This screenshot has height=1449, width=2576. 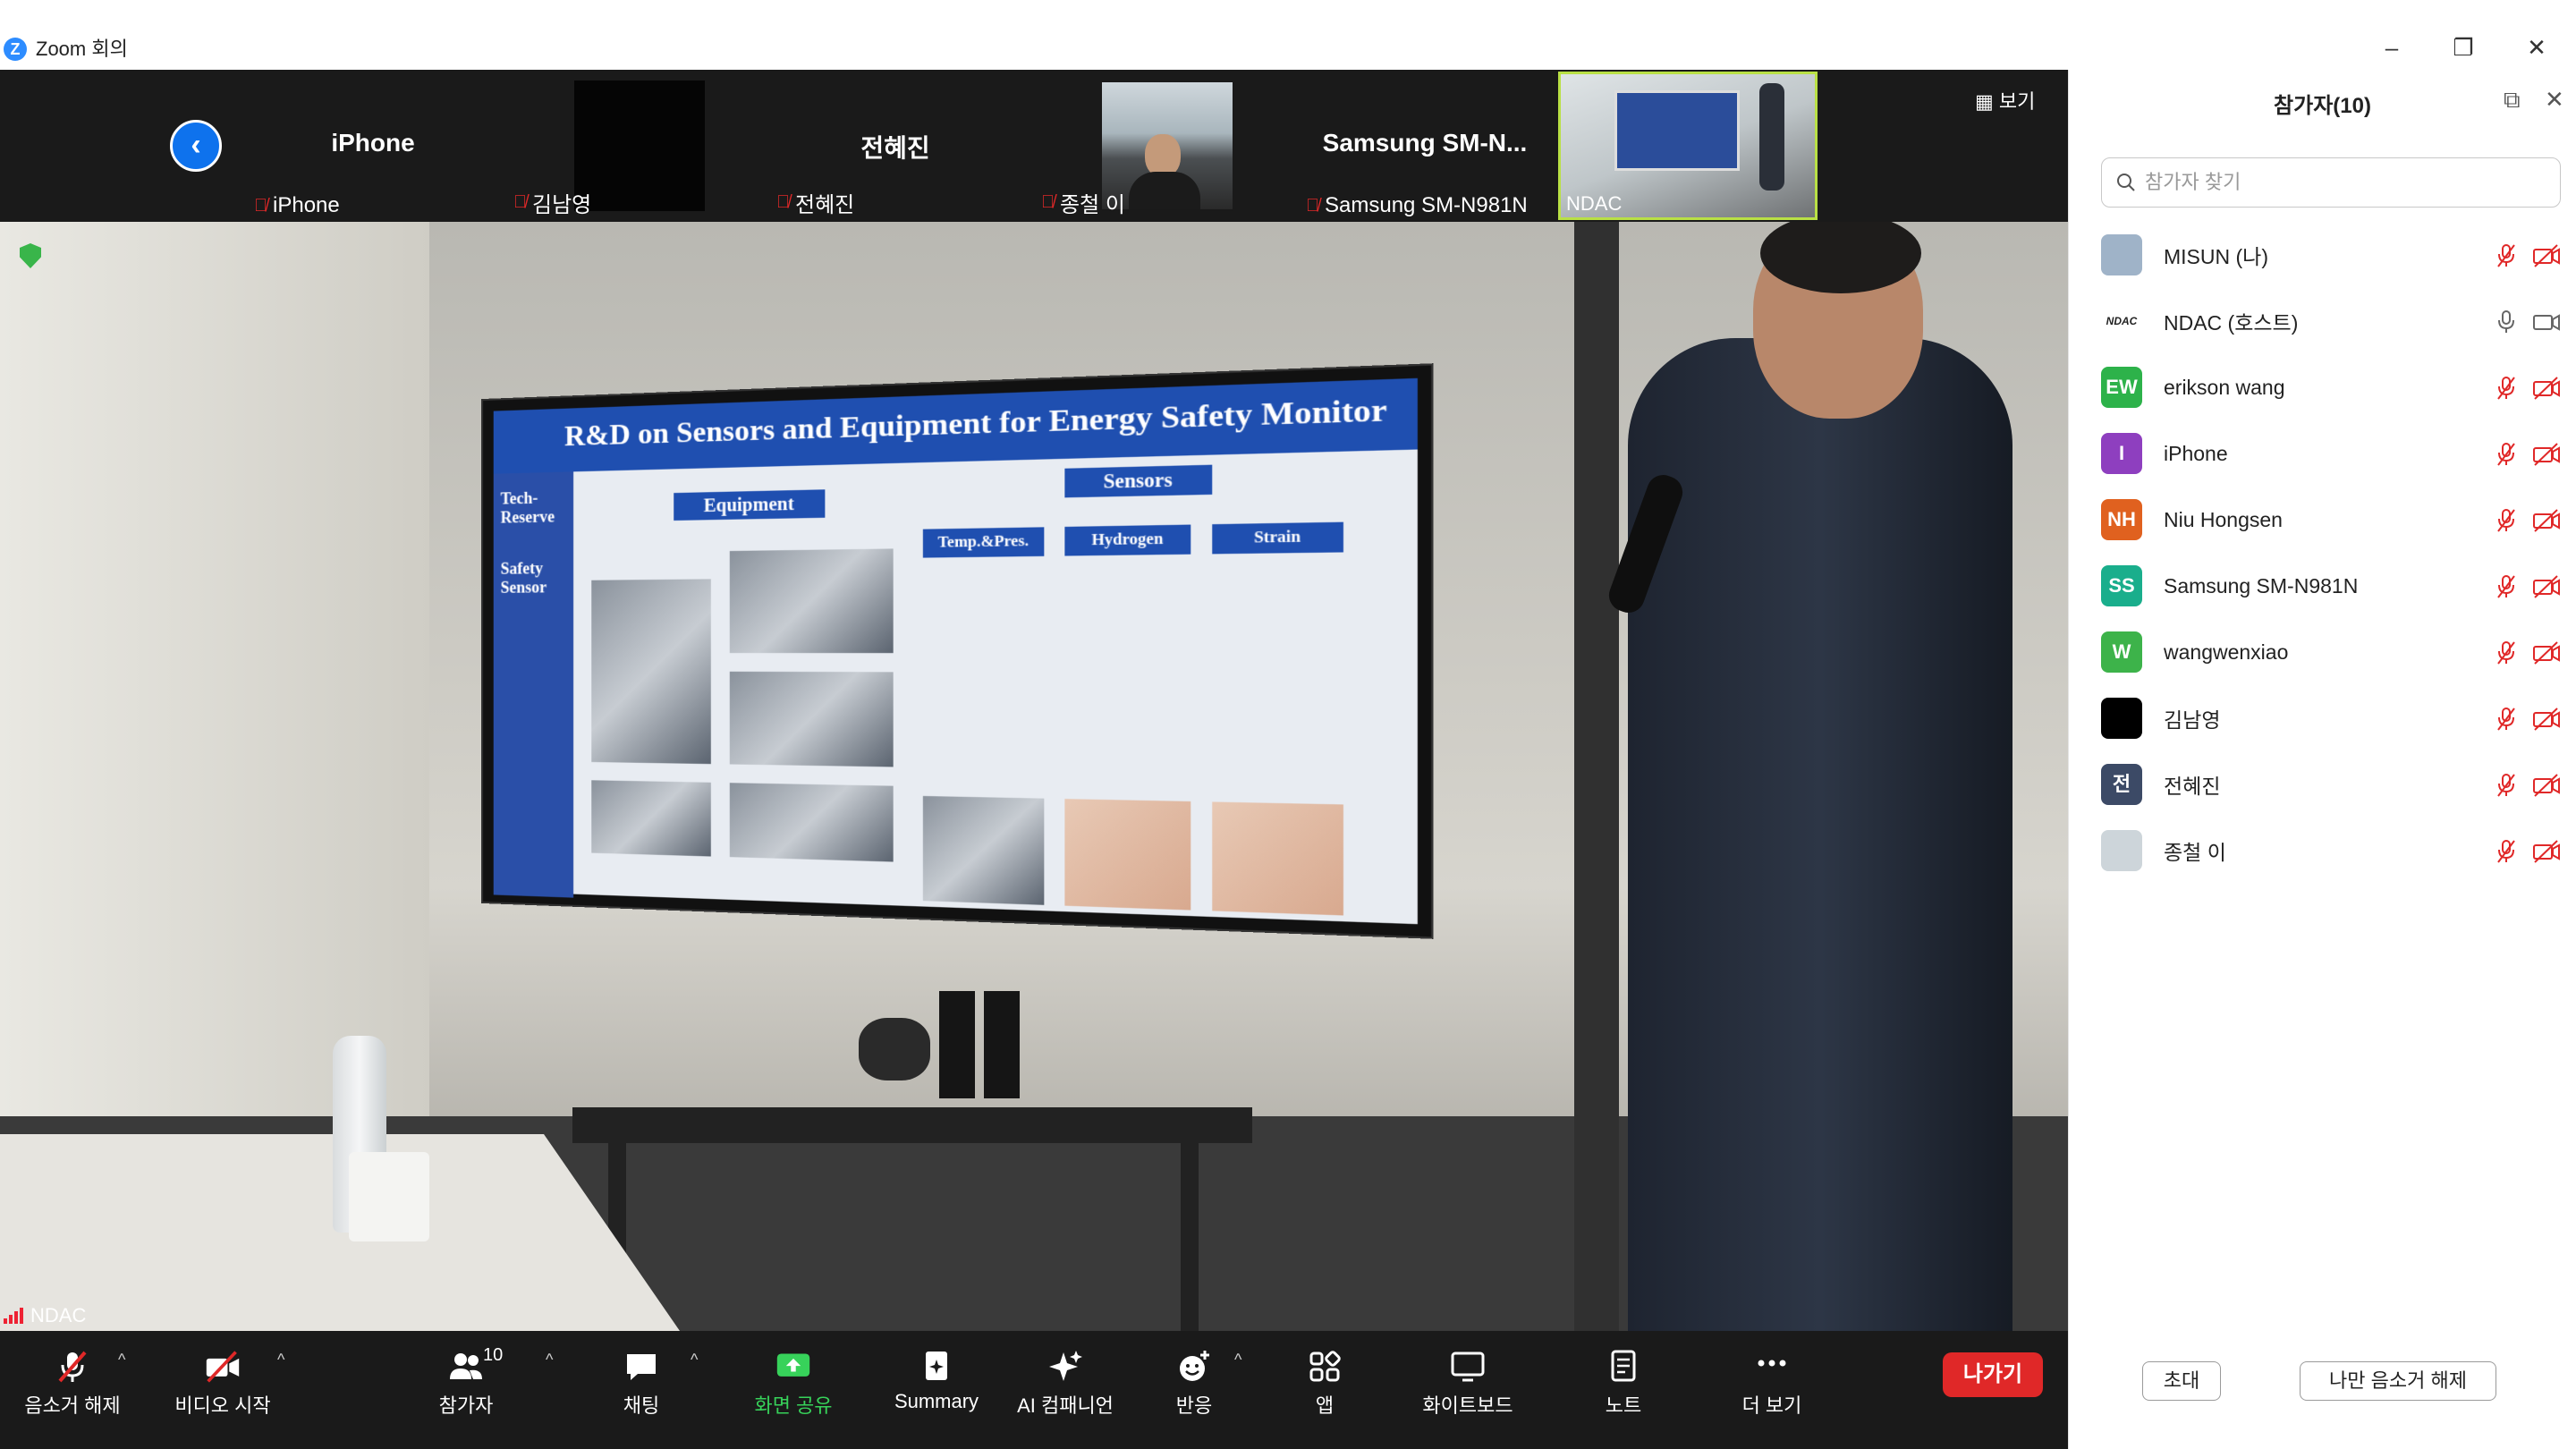 What do you see at coordinates (2333, 784) in the screenshot?
I see `participant-row: 전 전혜진` at bounding box center [2333, 784].